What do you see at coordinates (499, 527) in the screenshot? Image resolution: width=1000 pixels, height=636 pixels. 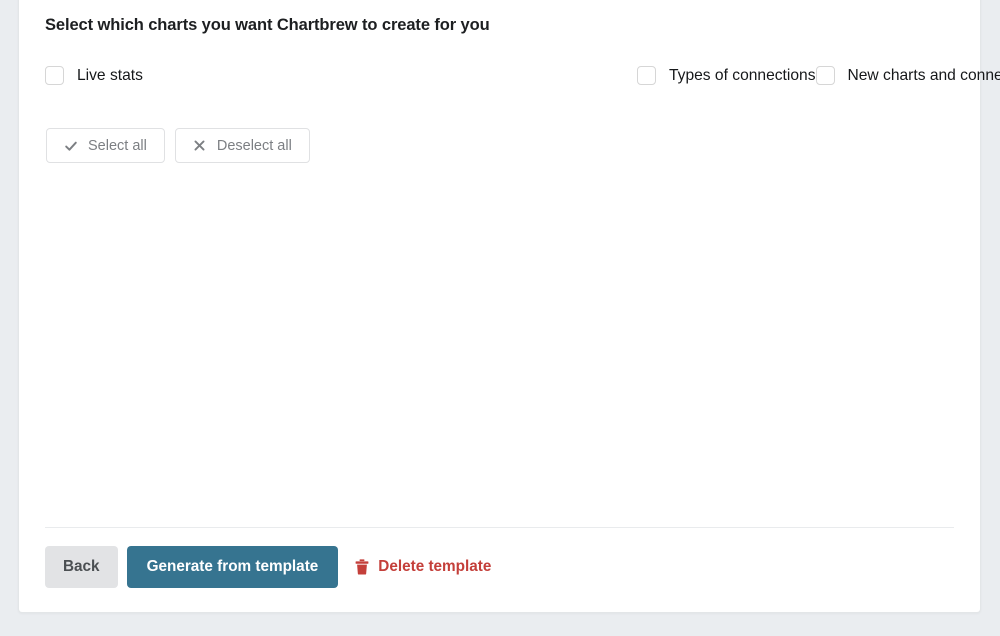 I see `footer-divider` at bounding box center [499, 527].